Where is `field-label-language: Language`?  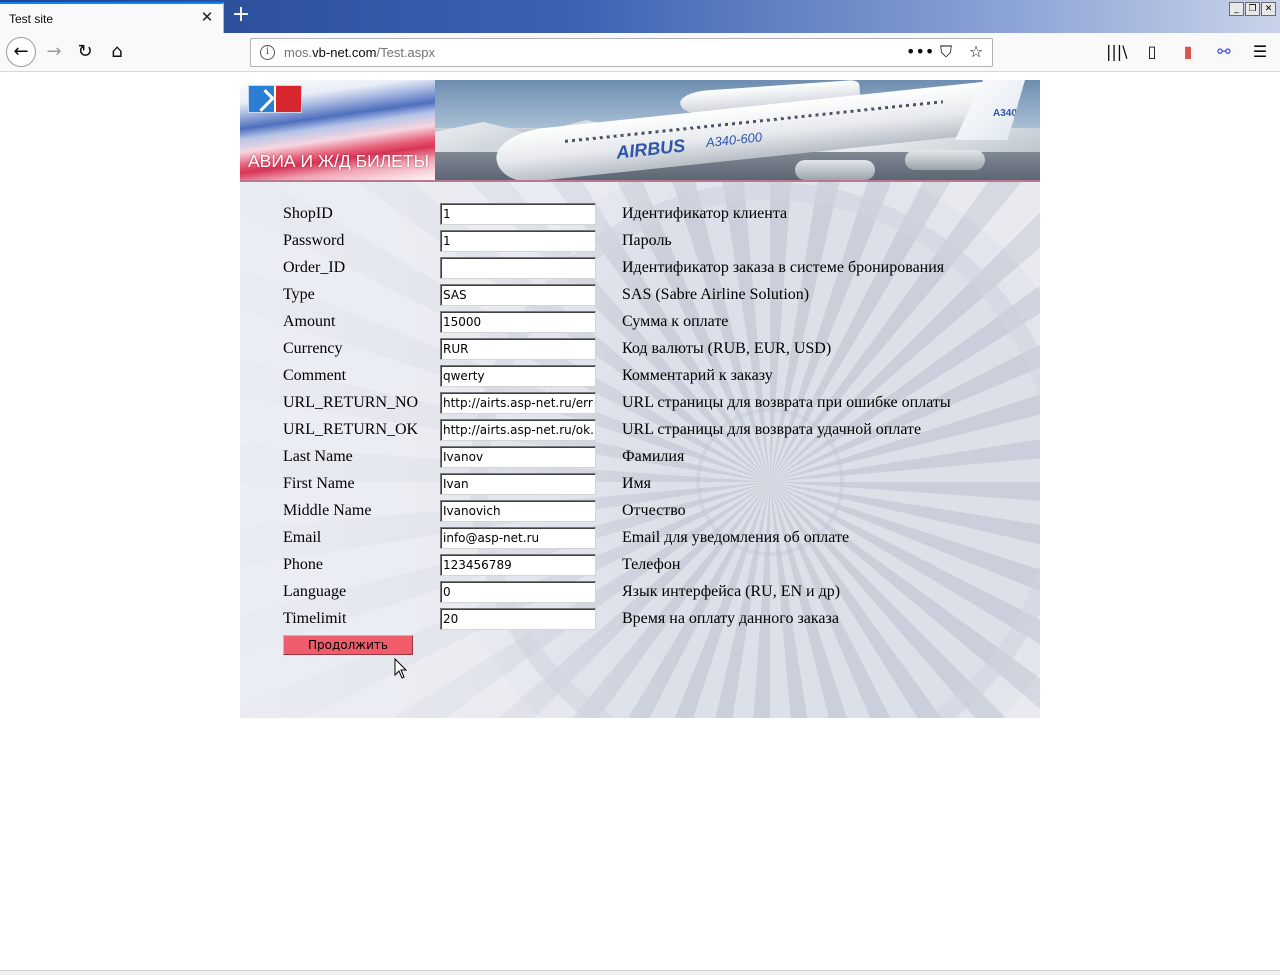 field-label-language: Language is located at coordinates (315, 591).